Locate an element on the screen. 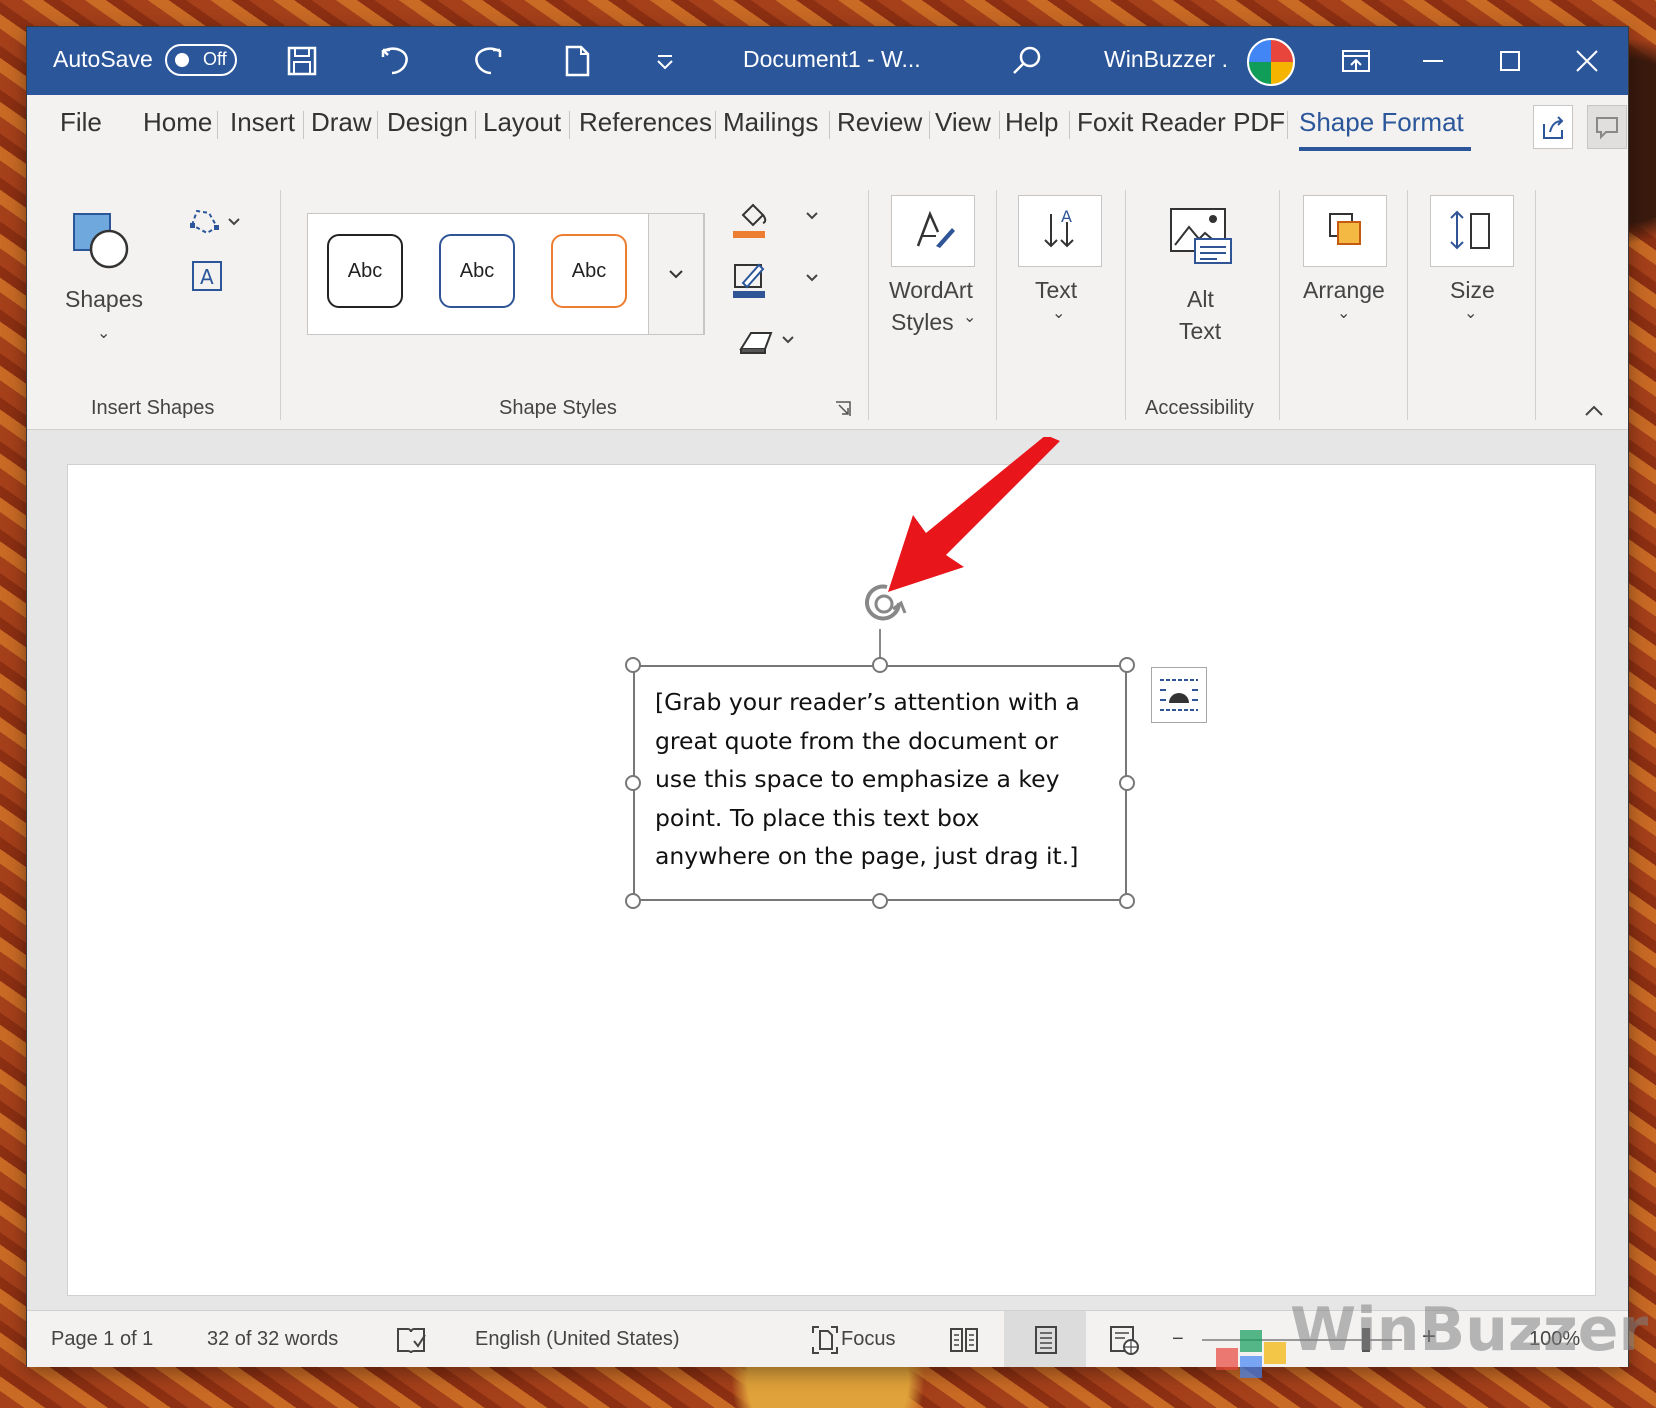  wordart-icon is located at coordinates (935, 229).